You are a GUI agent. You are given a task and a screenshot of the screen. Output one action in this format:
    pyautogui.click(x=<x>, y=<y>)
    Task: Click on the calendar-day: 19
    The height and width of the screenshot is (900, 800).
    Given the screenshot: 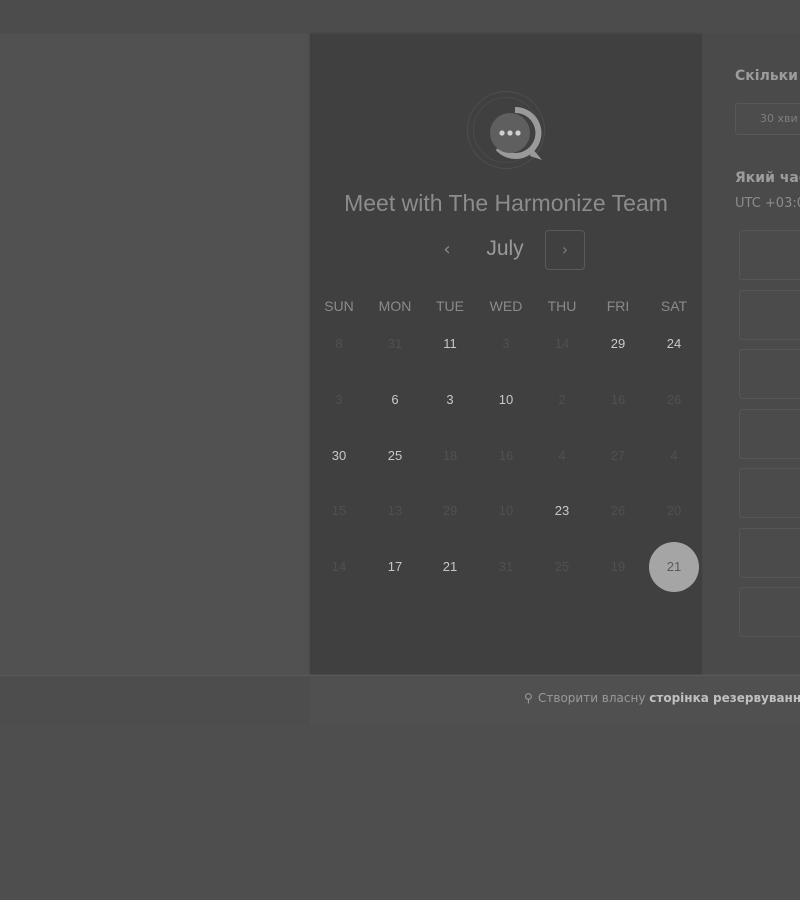 What is the action you would take?
    pyautogui.click(x=618, y=566)
    